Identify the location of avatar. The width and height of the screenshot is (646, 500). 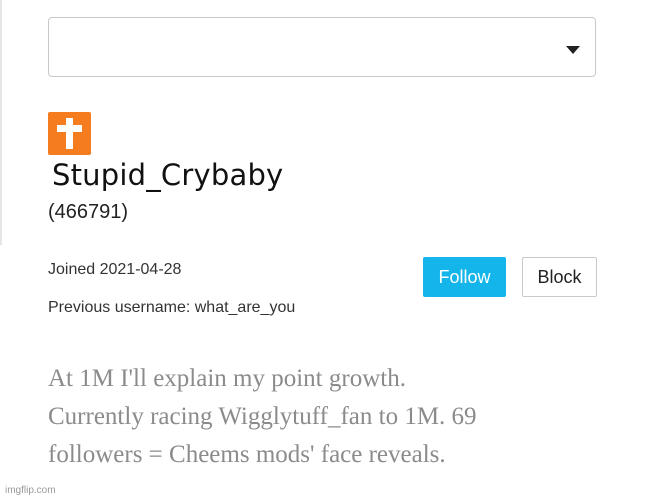
(69, 133).